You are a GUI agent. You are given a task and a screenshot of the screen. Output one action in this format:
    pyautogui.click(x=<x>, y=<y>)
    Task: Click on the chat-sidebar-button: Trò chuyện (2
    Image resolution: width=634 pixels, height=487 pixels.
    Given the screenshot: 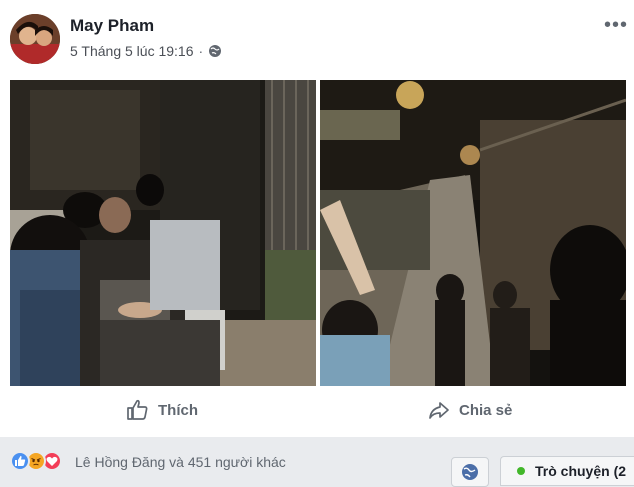 What is the action you would take?
    pyautogui.click(x=567, y=471)
    